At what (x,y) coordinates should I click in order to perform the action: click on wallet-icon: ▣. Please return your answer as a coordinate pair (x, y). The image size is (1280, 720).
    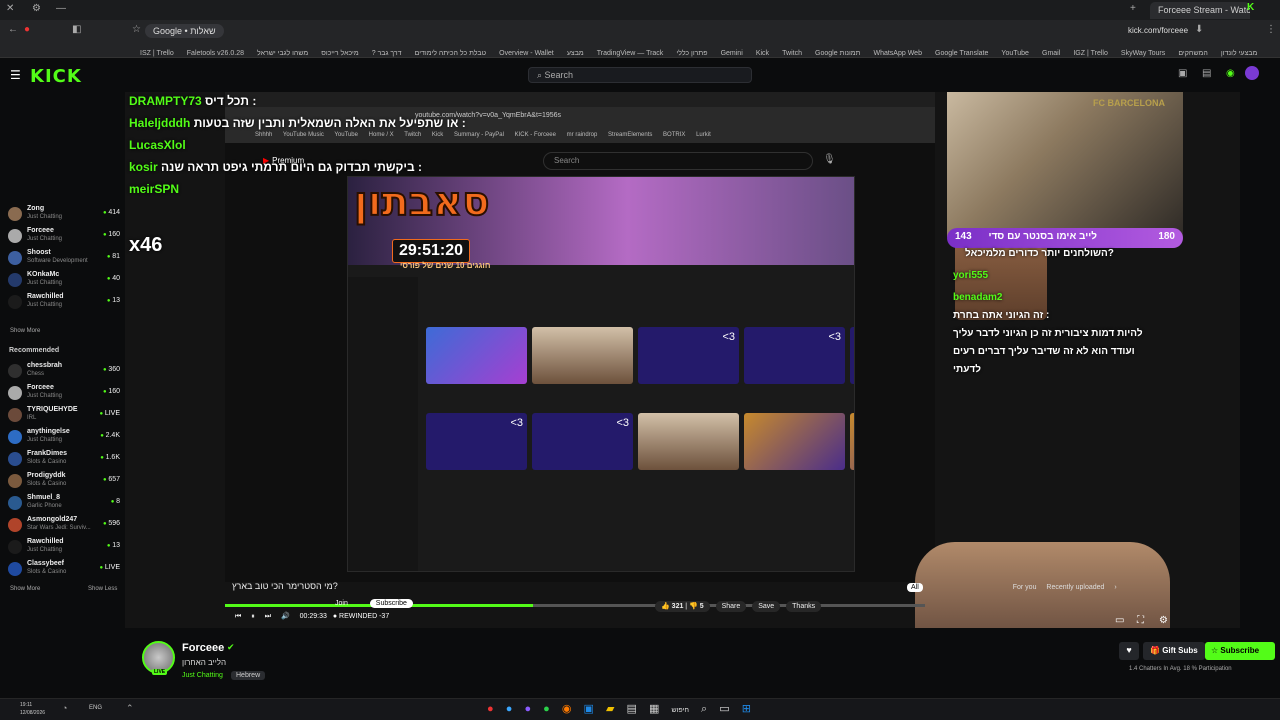
    Looking at the image, I should click on (1182, 74).